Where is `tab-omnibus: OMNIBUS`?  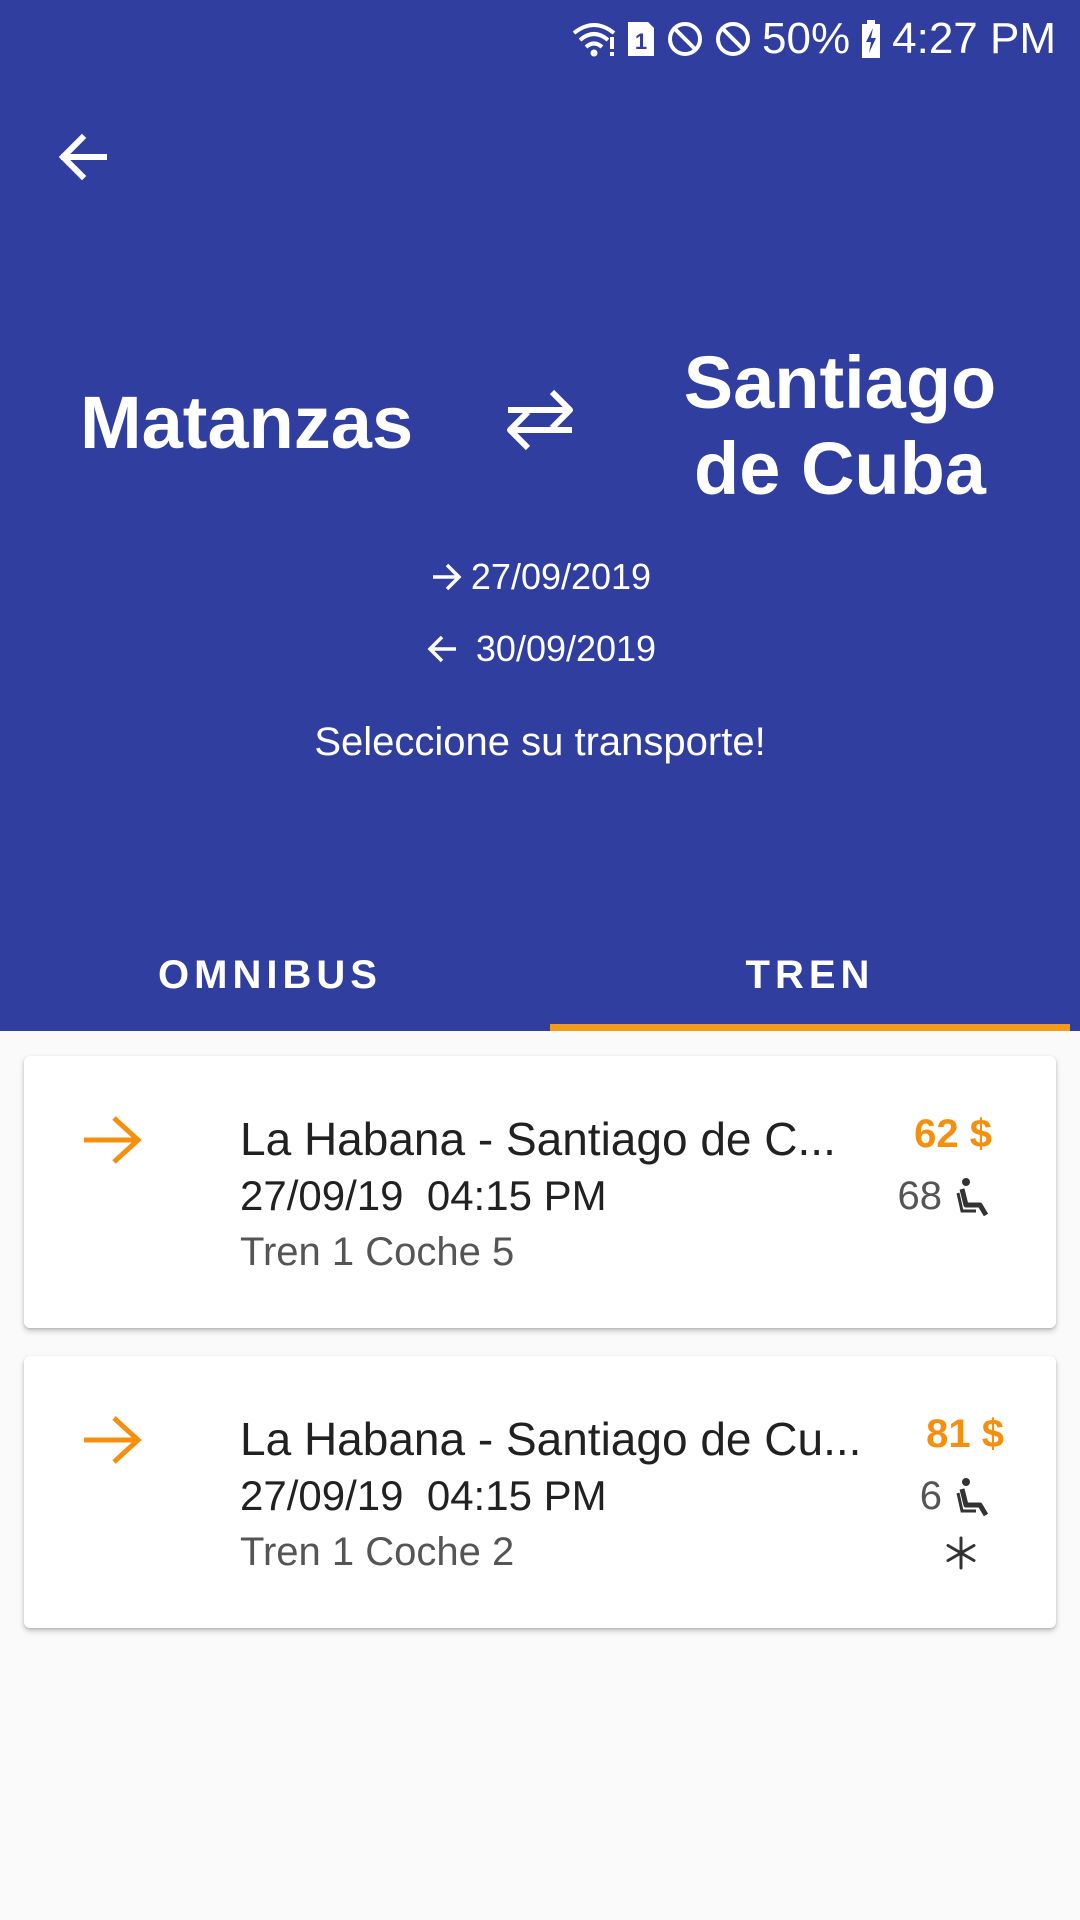 tab-omnibus: OMNIBUS is located at coordinates (270, 975).